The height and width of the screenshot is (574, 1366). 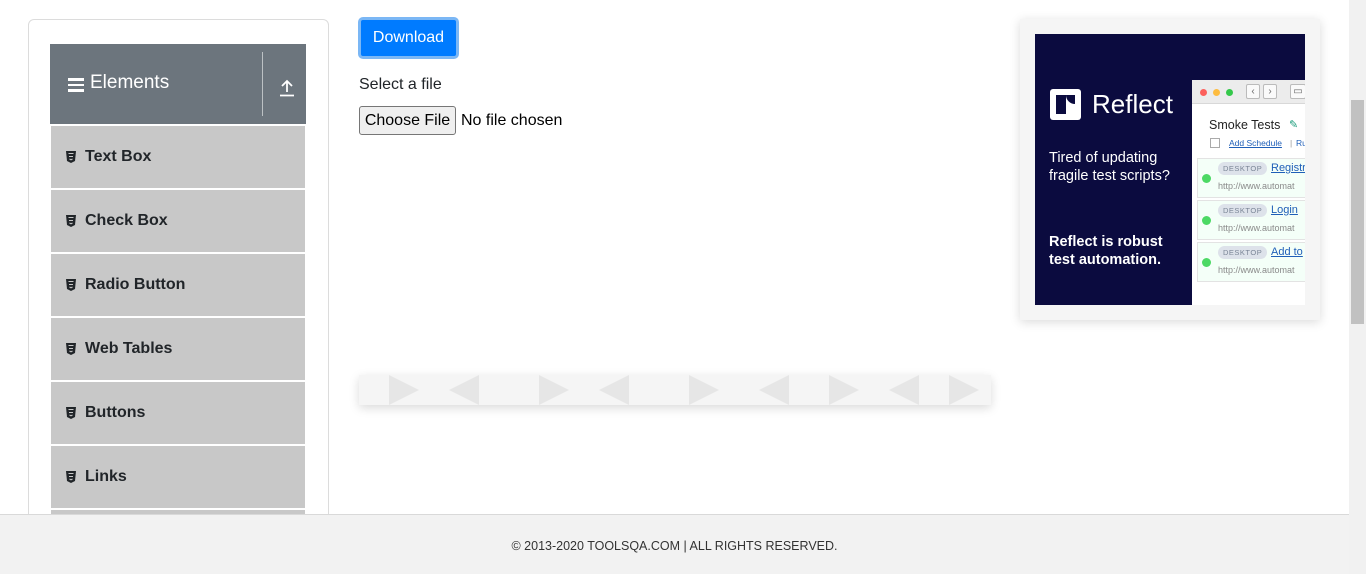 What do you see at coordinates (118, 156) in the screenshot?
I see `sidebar-item-label: Text Box` at bounding box center [118, 156].